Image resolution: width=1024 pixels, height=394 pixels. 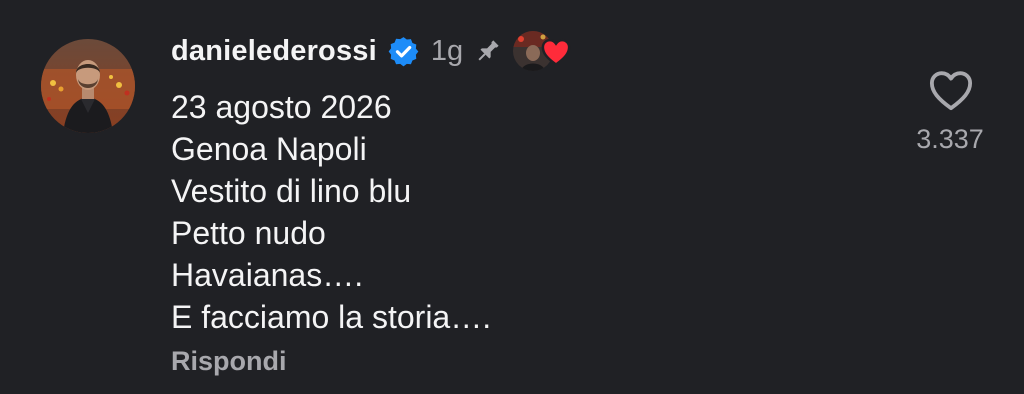 I want to click on comment-line: Havaianas…., so click(x=267, y=275).